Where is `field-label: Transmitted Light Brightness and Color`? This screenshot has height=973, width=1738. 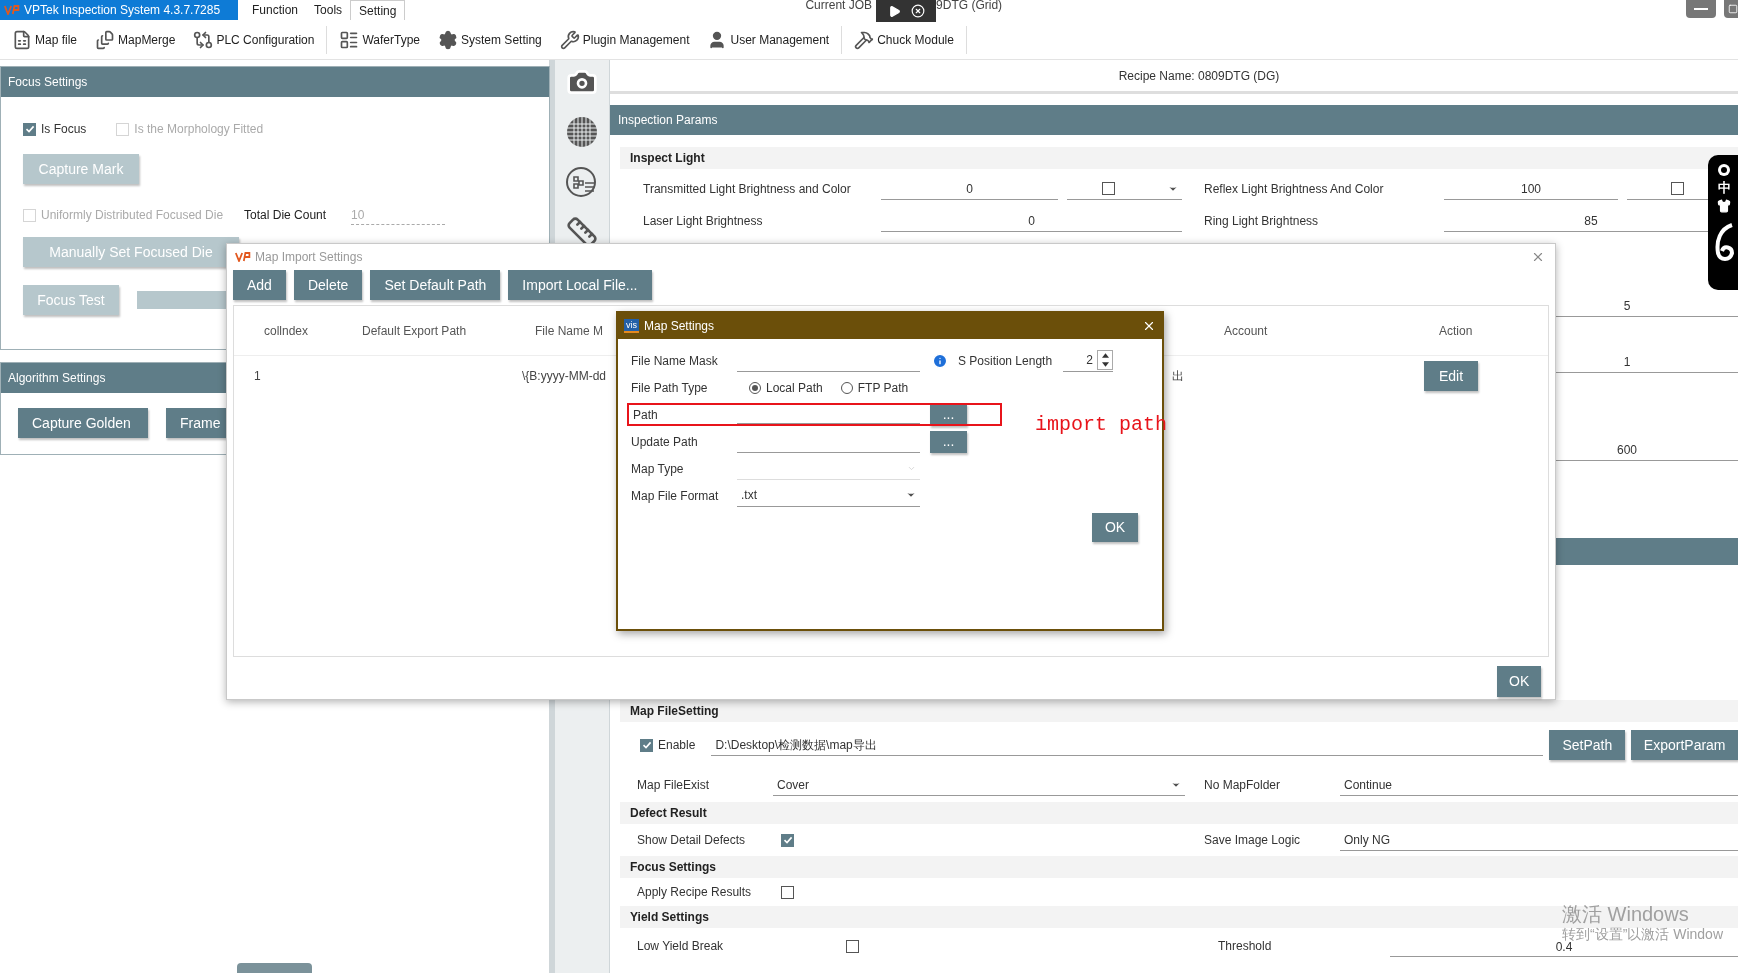
field-label: Transmitted Light Brightness and Color is located at coordinates (747, 189).